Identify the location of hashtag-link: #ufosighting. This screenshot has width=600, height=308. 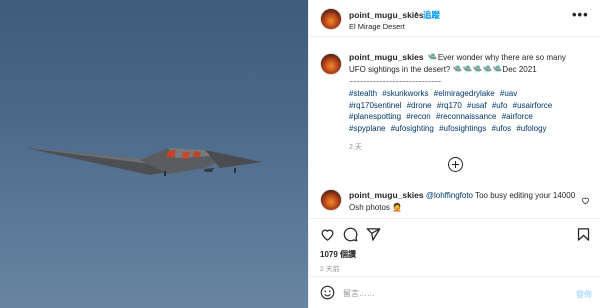
(412, 128).